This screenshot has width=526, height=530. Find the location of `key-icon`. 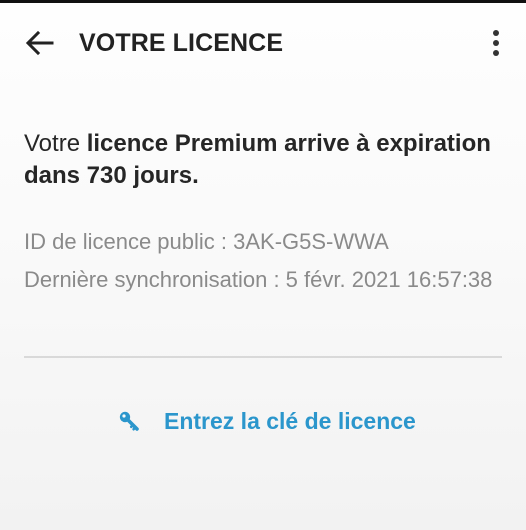

key-icon is located at coordinates (129, 421).